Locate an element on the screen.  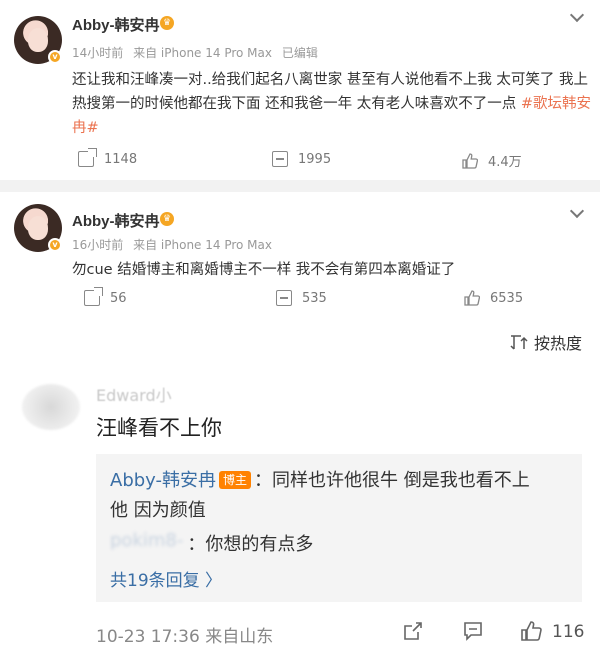
post-meta: 14小时前 来自 iPhone 14 Pro Max 已编辑 is located at coordinates (198, 52).